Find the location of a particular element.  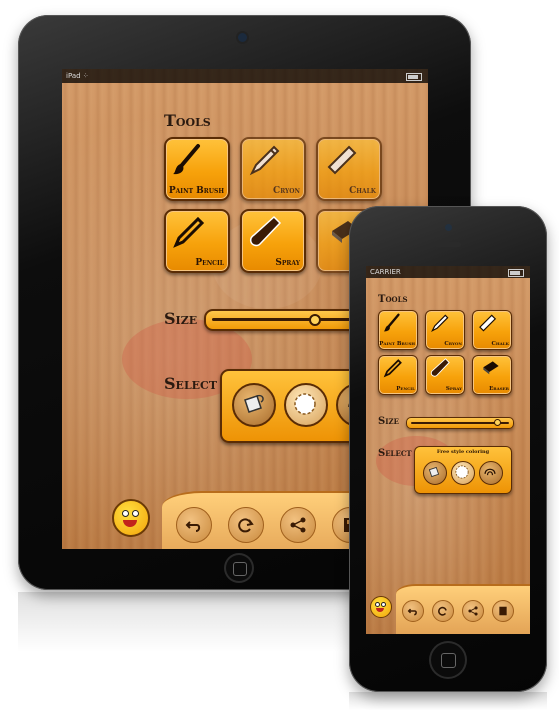

tool-eraser: Eraser is located at coordinates (492, 375).